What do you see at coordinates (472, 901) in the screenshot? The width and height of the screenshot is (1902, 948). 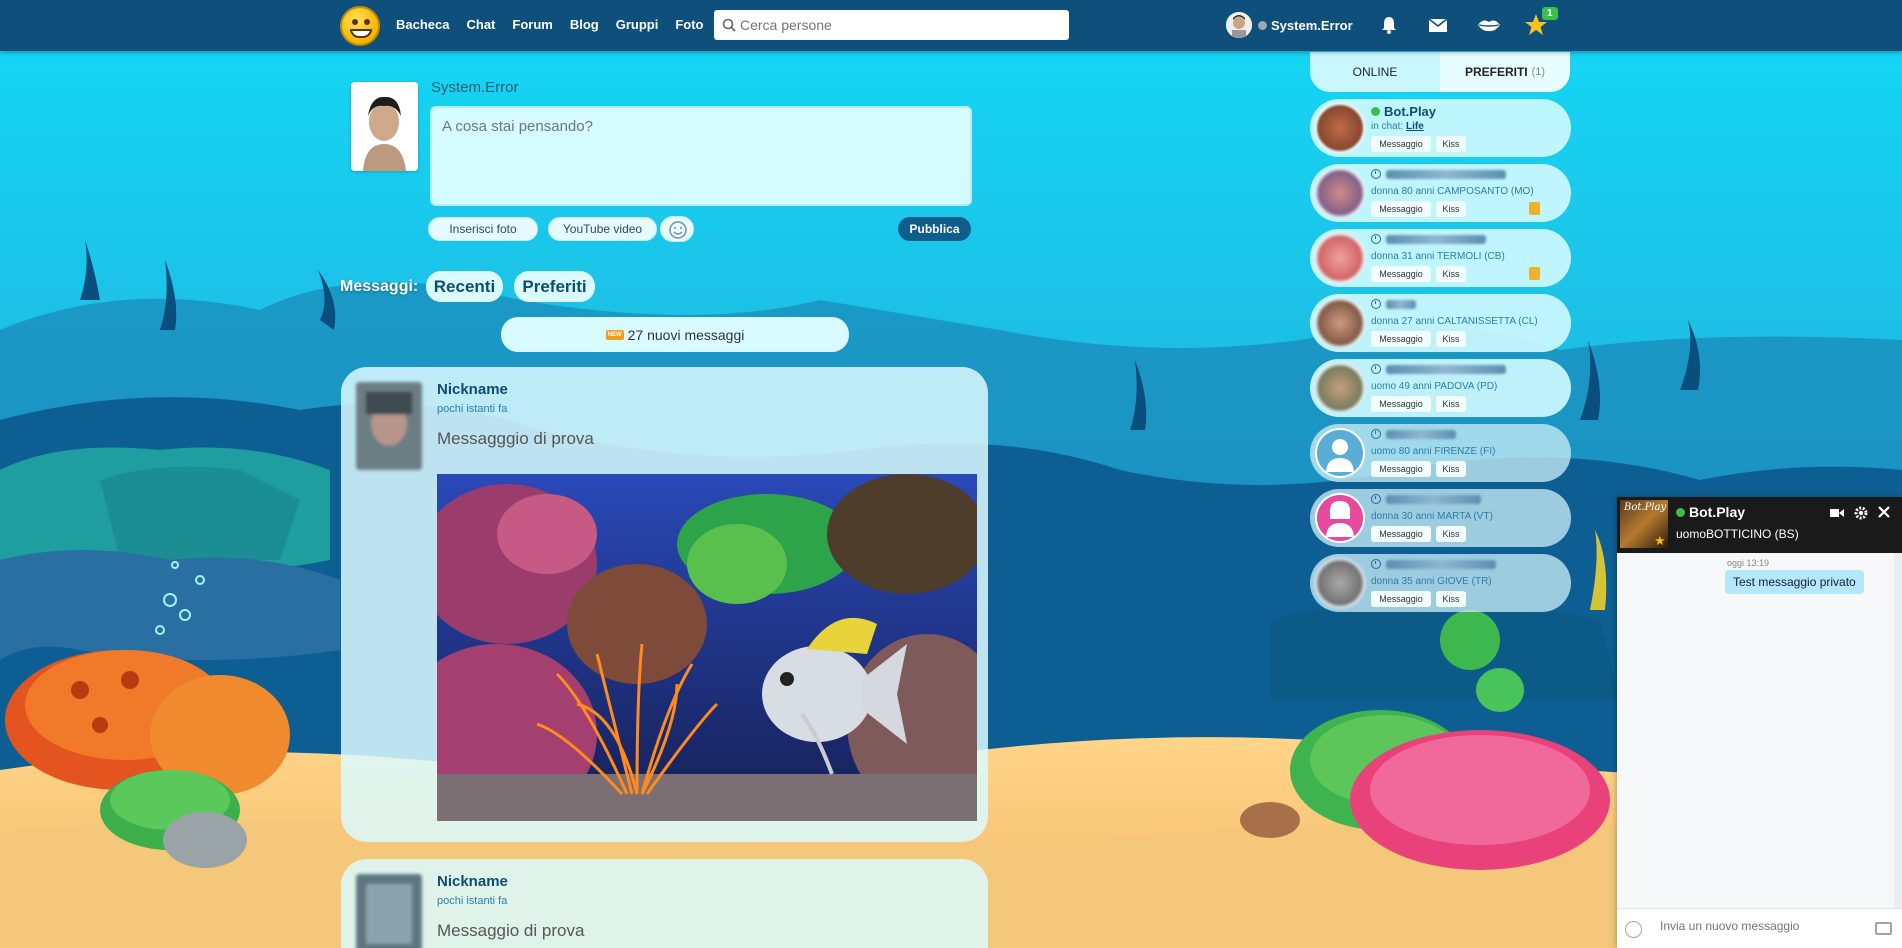 I see `post-time: pochi istanti fa` at bounding box center [472, 901].